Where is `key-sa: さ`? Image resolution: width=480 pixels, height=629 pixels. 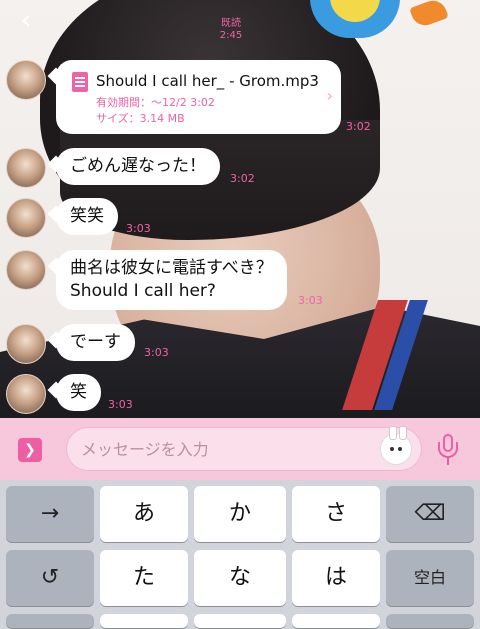
key-sa: さ is located at coordinates (336, 514).